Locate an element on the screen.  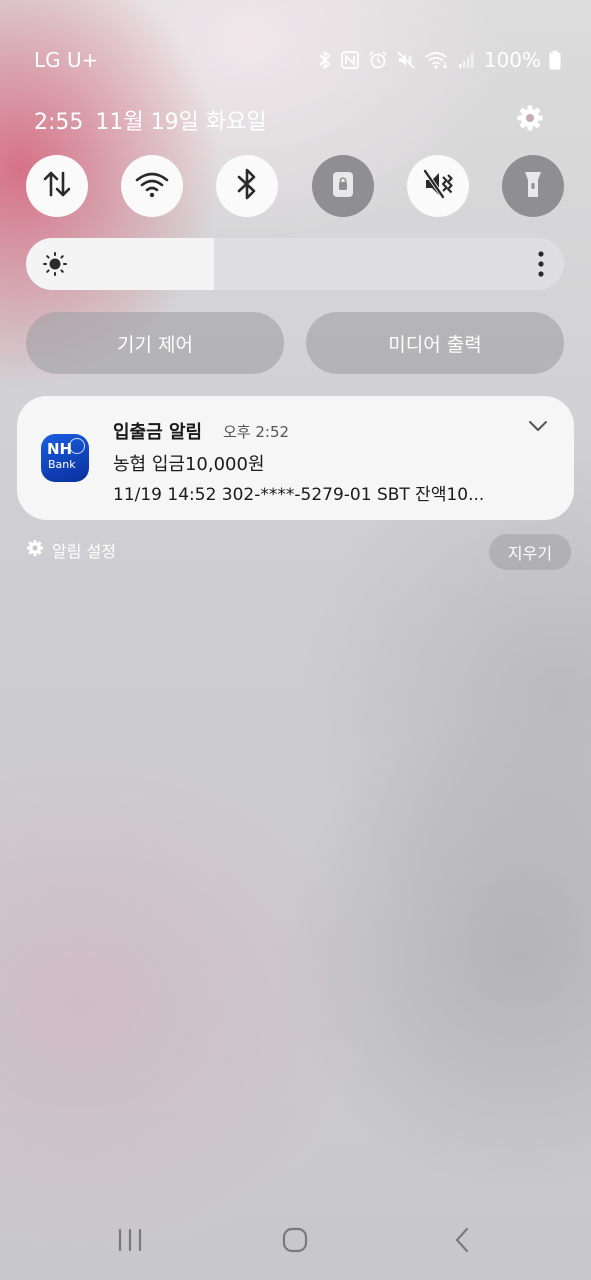
recent-apps-button is located at coordinates (130, 1242).